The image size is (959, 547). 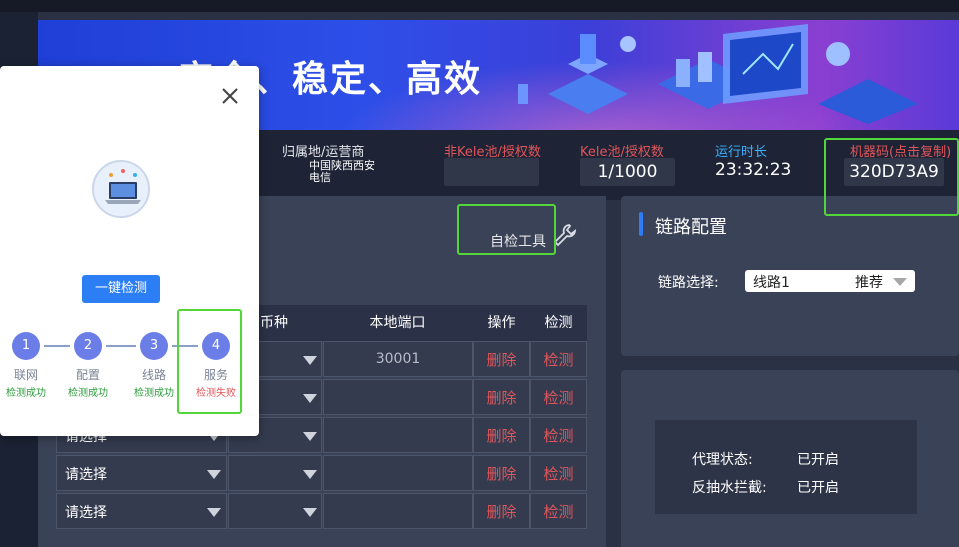 What do you see at coordinates (290, 323) in the screenshot?
I see `header-coin: 币种` at bounding box center [290, 323].